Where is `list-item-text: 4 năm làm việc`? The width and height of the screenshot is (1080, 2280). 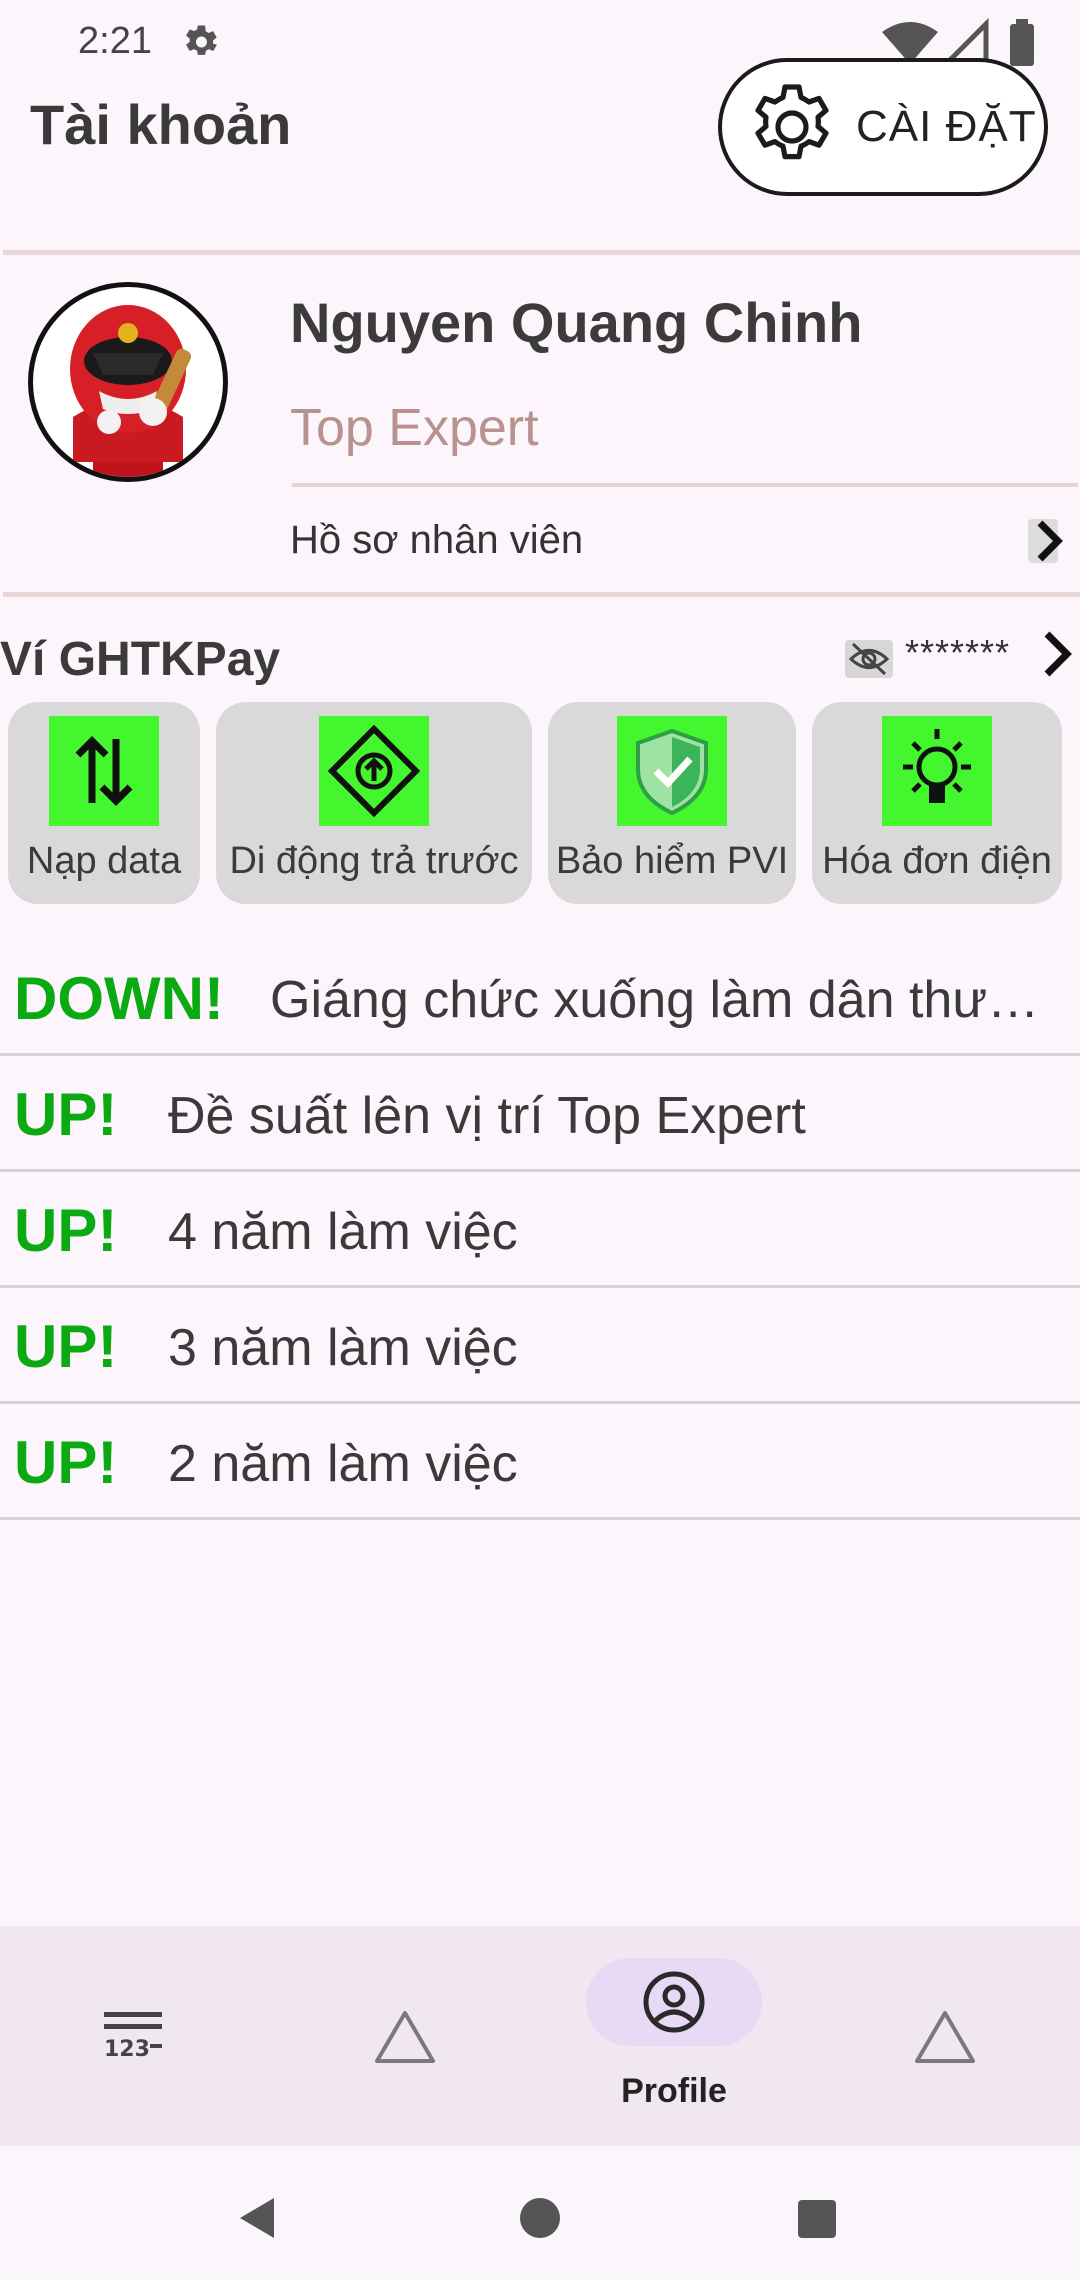
list-item-text: 4 năm làm việc is located at coordinates (343, 1232).